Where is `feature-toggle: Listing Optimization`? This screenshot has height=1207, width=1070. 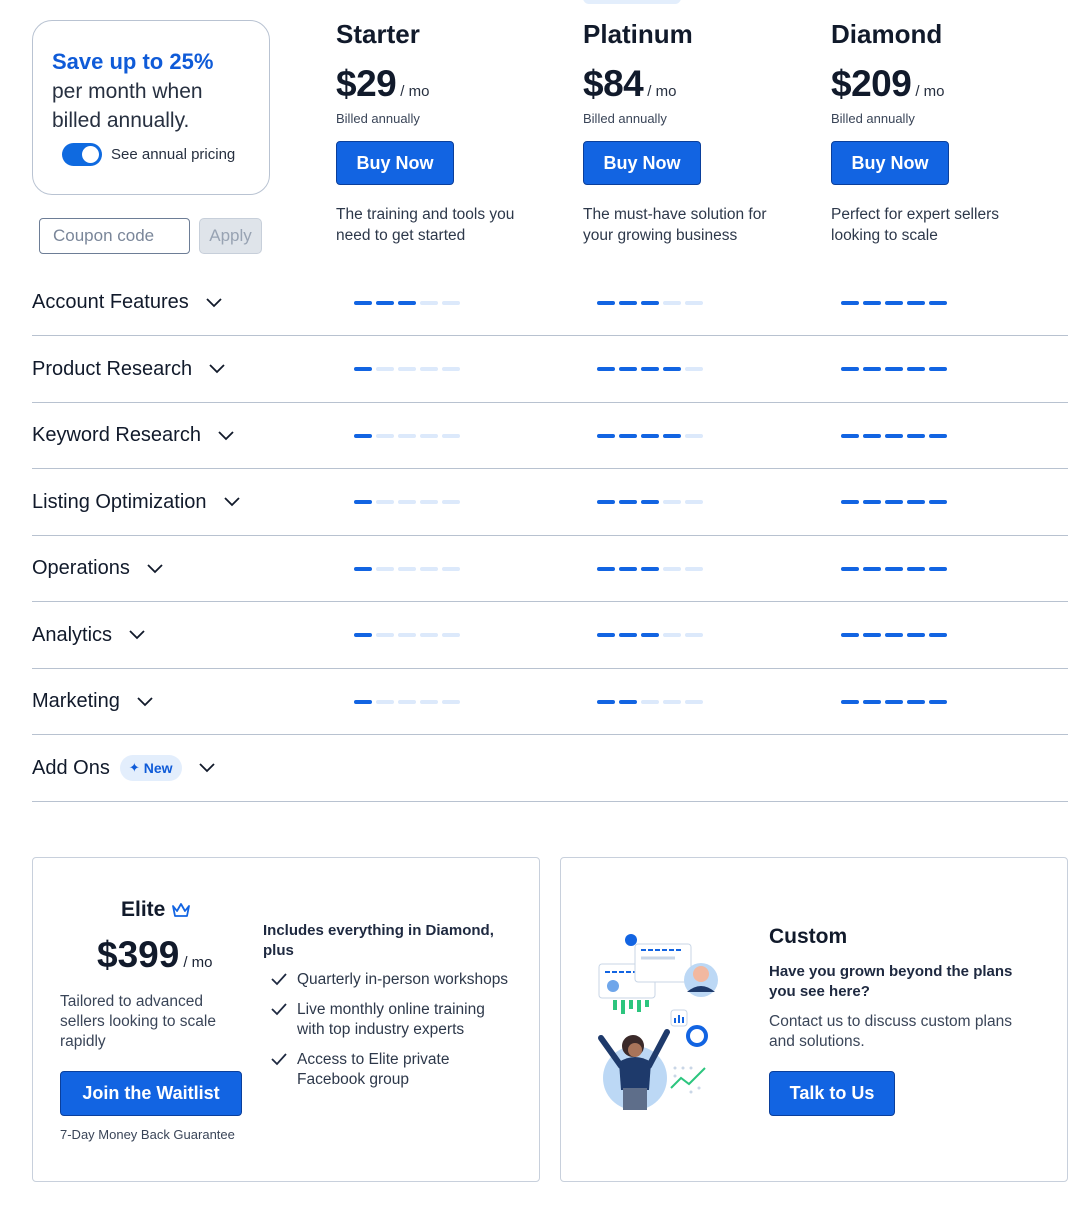
feature-toggle: Listing Optimization is located at coordinates (136, 502).